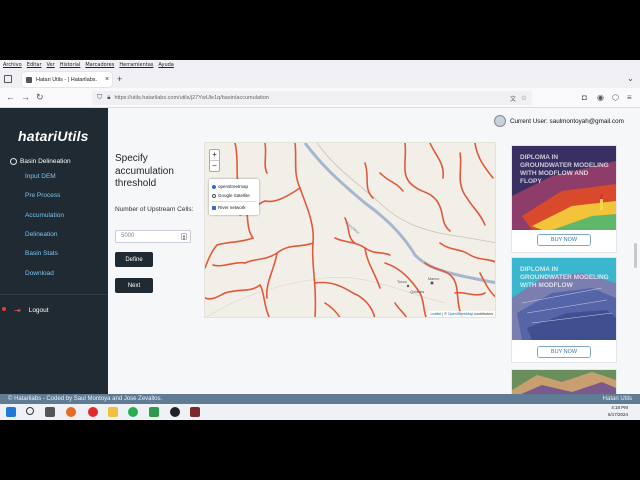 Image resolution: width=640 pixels, height=480 pixels. I want to click on extensions-icon: ⬡, so click(615, 97).